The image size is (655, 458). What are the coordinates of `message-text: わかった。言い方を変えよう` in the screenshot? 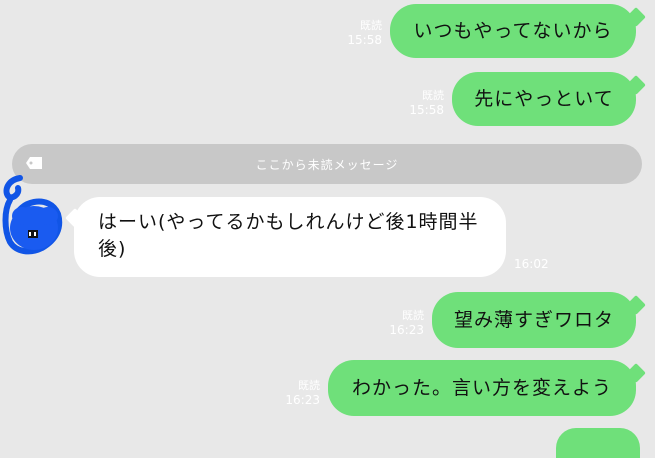 It's located at (481, 388).